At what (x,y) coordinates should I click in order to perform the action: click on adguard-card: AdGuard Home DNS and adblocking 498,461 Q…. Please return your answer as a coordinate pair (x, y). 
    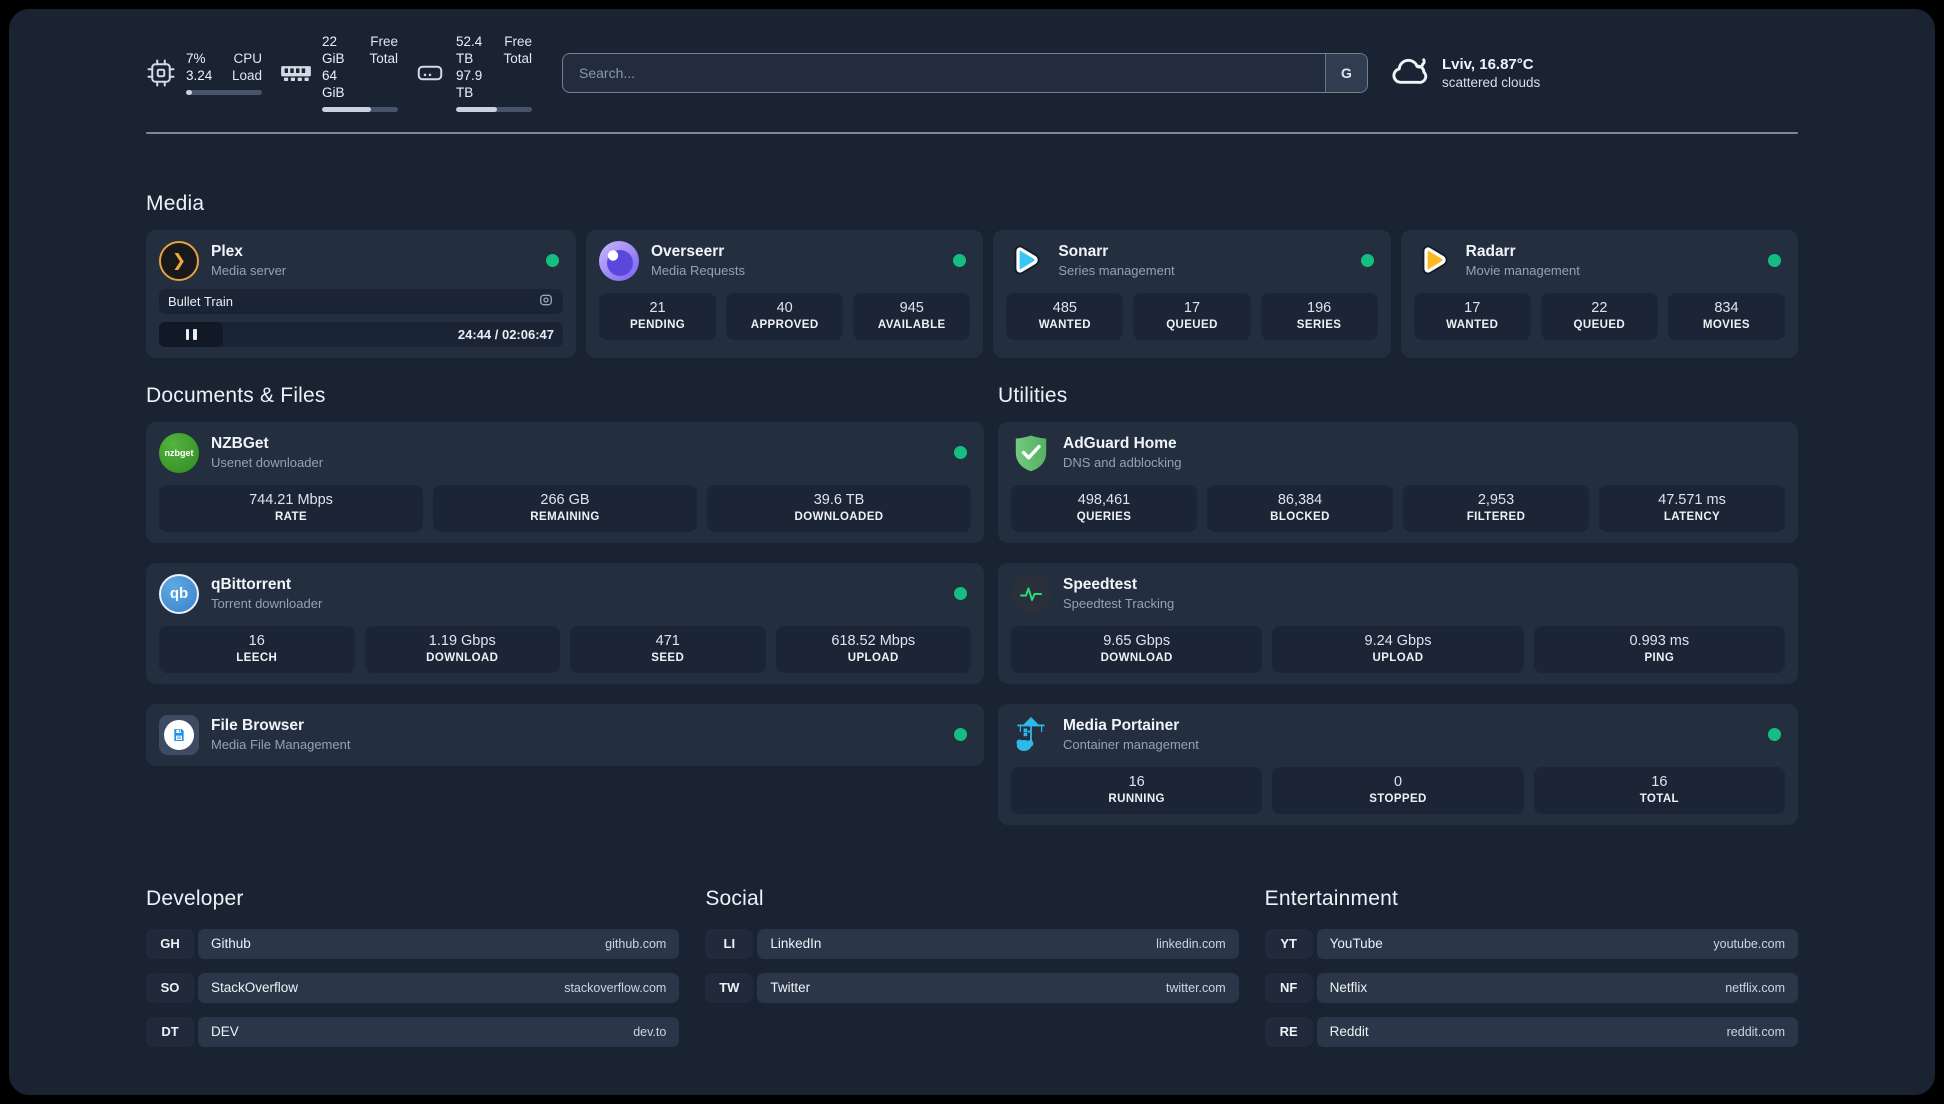
    Looking at the image, I should click on (1398, 482).